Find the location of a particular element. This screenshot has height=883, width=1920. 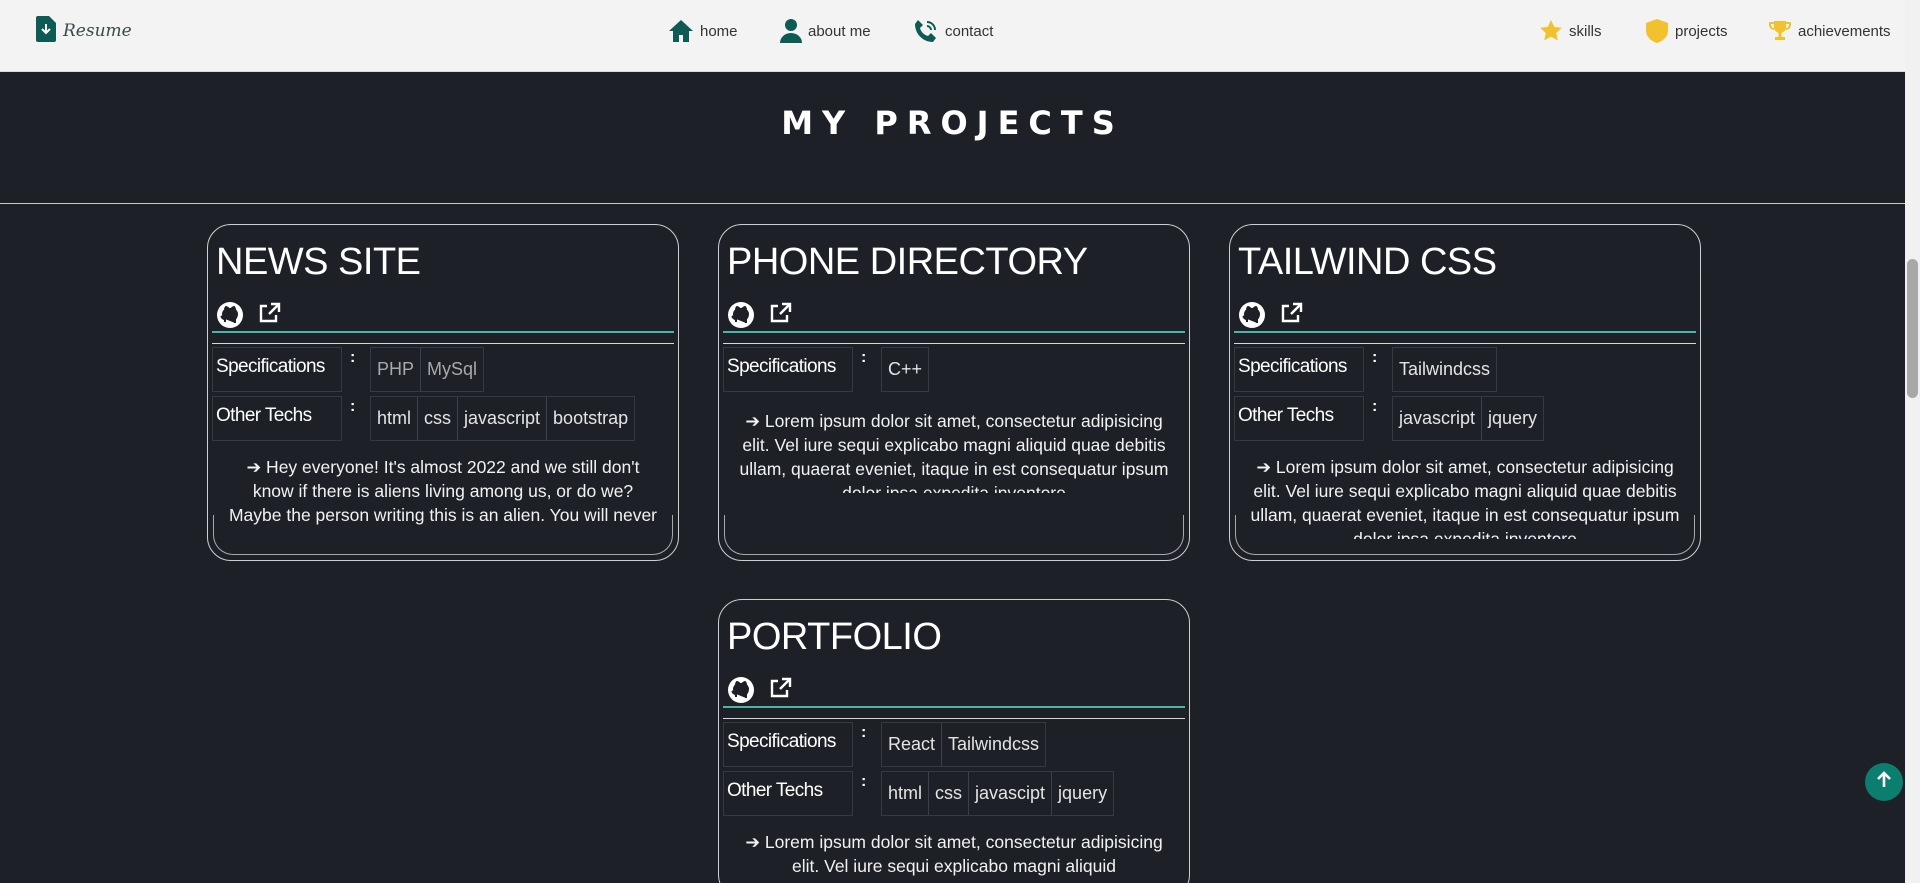

other-tech-chips: html css javascript bootstrap is located at coordinates (503, 418).